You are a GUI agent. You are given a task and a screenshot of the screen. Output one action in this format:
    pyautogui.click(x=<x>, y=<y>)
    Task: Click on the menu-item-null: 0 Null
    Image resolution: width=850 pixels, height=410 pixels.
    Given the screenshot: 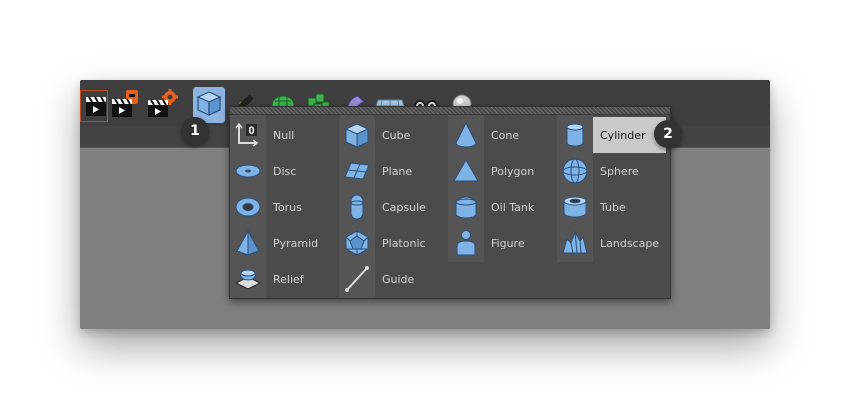 What is the action you would take?
    pyautogui.click(x=284, y=135)
    